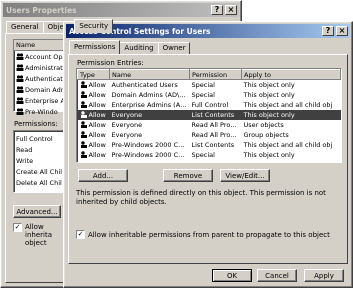 The width and height of the screenshot is (353, 288). I want to click on cell-apply-to-text: User objects, so click(263, 124).